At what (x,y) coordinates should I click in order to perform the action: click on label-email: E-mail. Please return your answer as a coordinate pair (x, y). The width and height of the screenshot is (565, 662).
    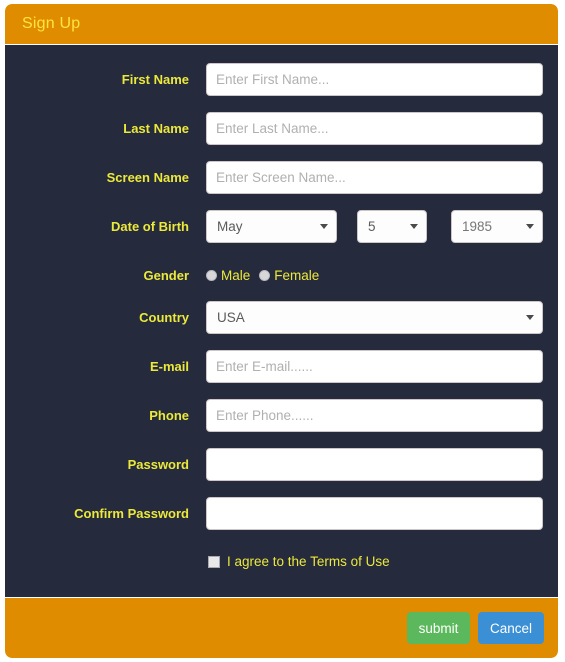
    Looking at the image, I should click on (169, 366).